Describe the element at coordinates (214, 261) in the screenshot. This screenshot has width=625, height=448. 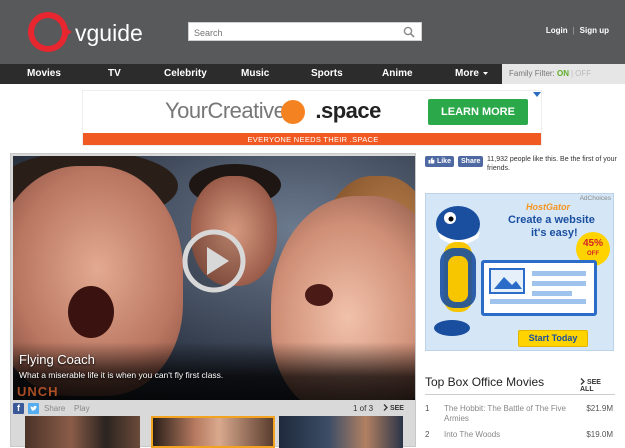
I see `play-icon` at that location.